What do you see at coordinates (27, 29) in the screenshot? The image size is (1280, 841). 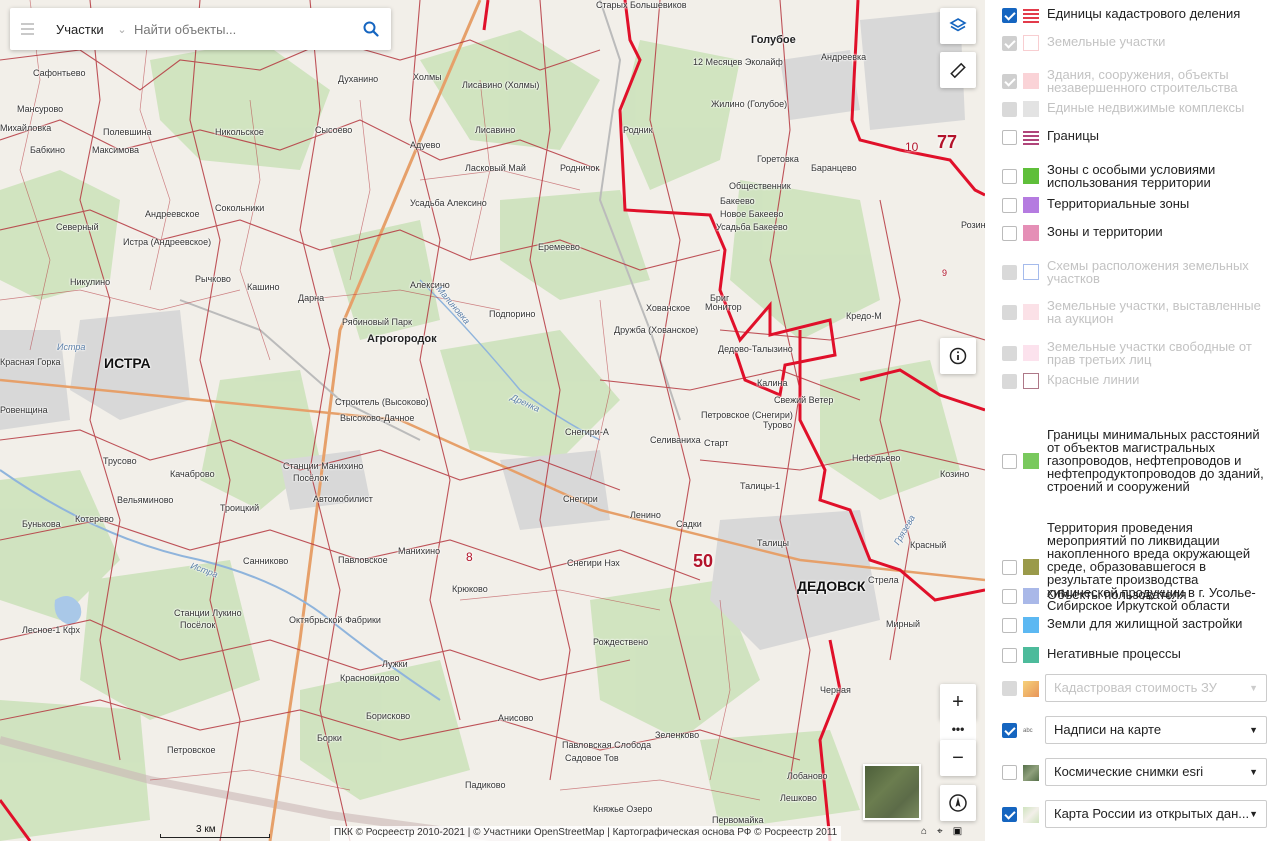 I see `hamburger-menu-icon` at bounding box center [27, 29].